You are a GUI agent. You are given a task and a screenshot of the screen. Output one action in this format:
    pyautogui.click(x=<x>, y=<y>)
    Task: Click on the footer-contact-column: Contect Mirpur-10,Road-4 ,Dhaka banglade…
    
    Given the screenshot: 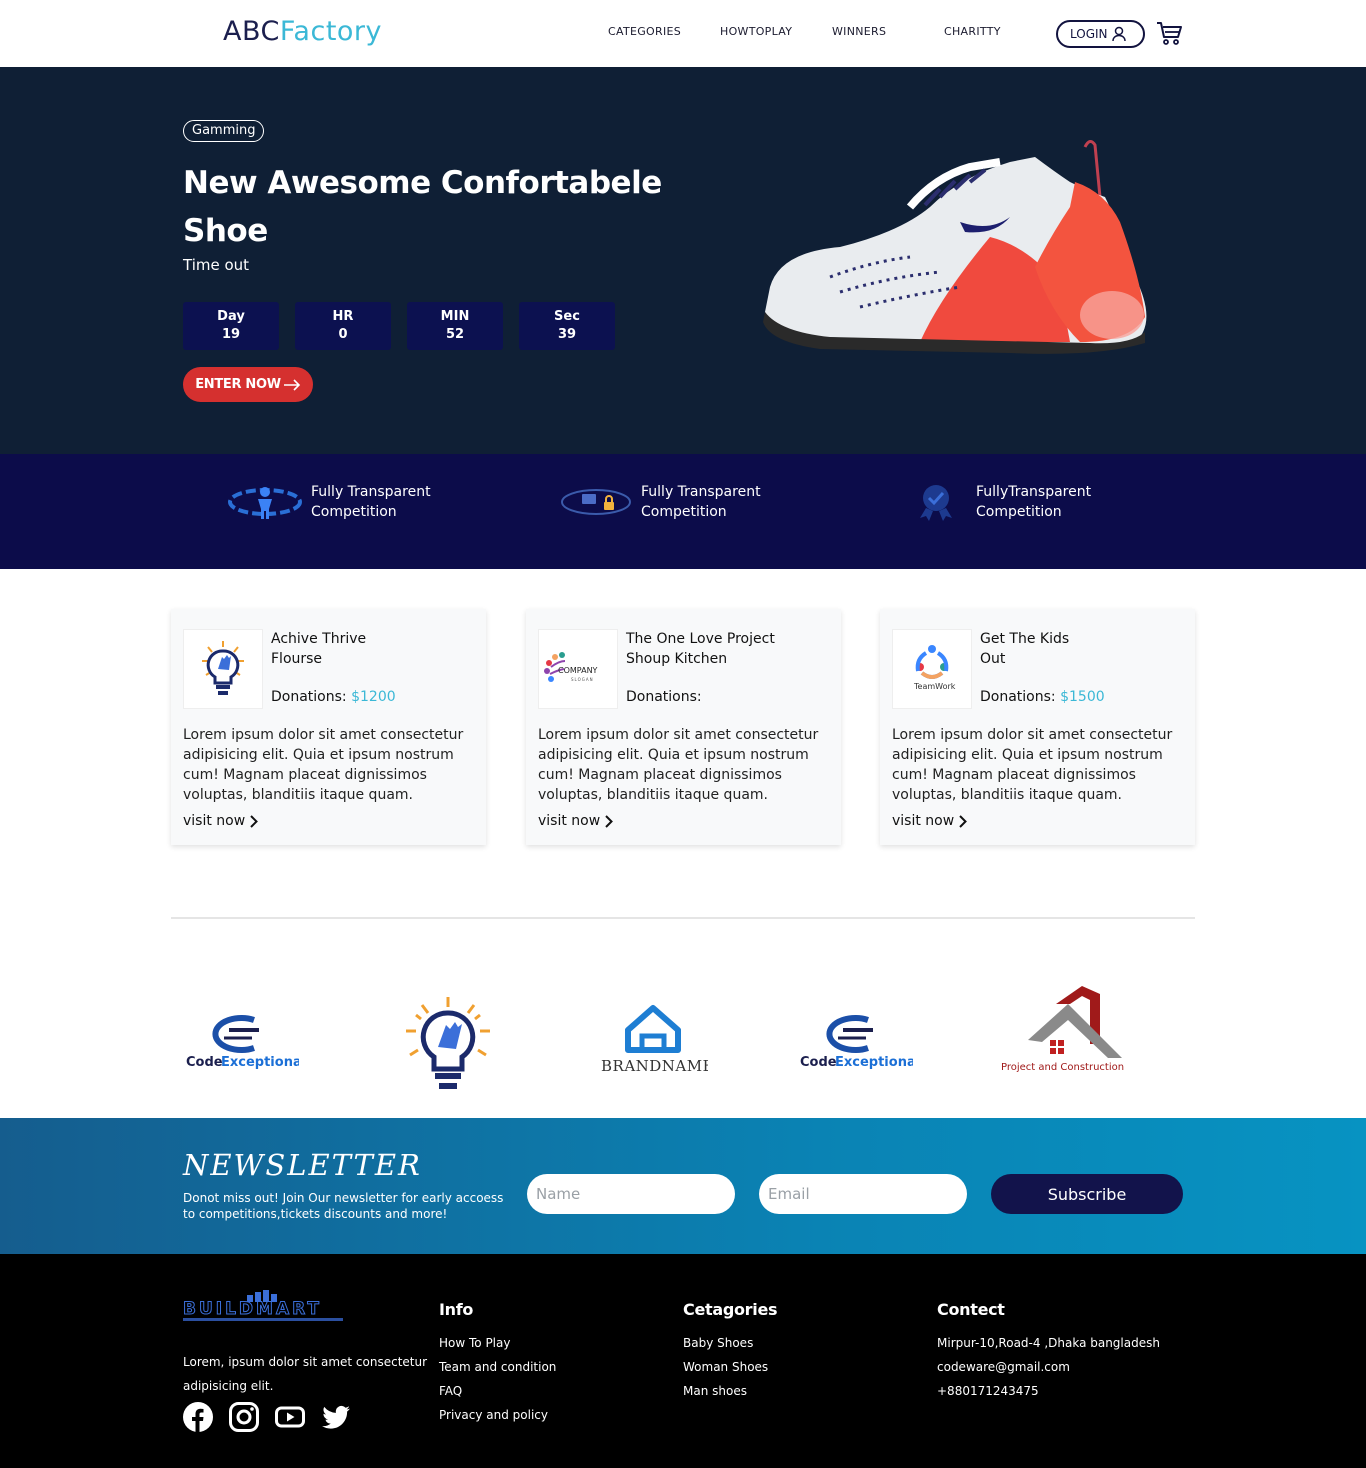 What is the action you would take?
    pyautogui.click(x=1048, y=1351)
    